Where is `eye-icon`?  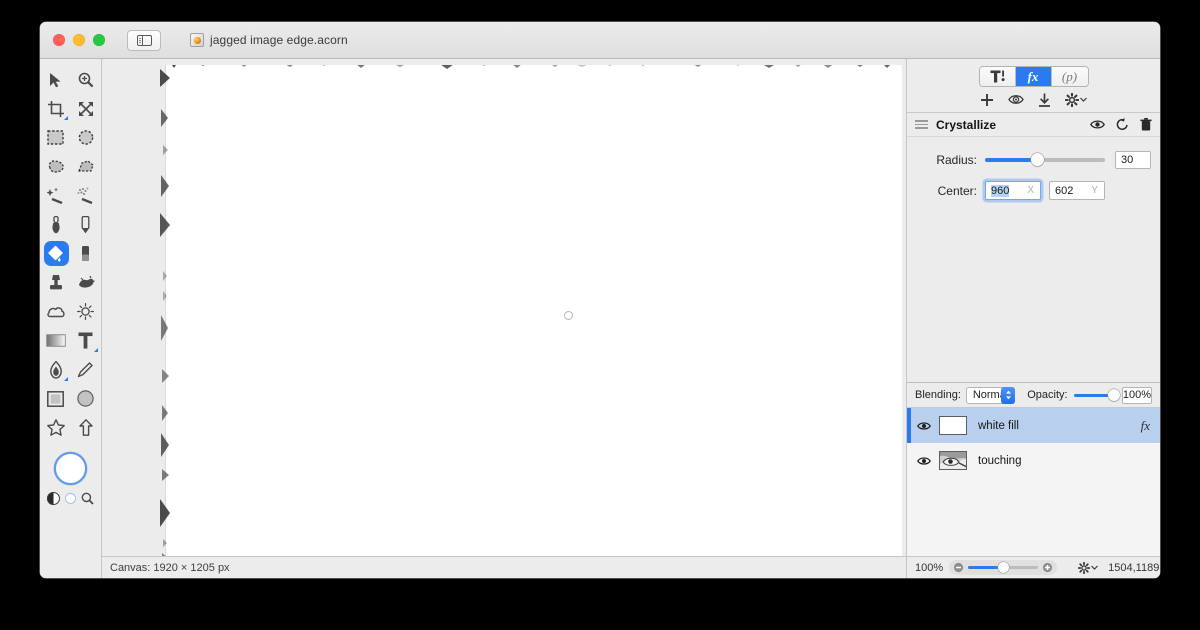 eye-icon is located at coordinates (1097, 124).